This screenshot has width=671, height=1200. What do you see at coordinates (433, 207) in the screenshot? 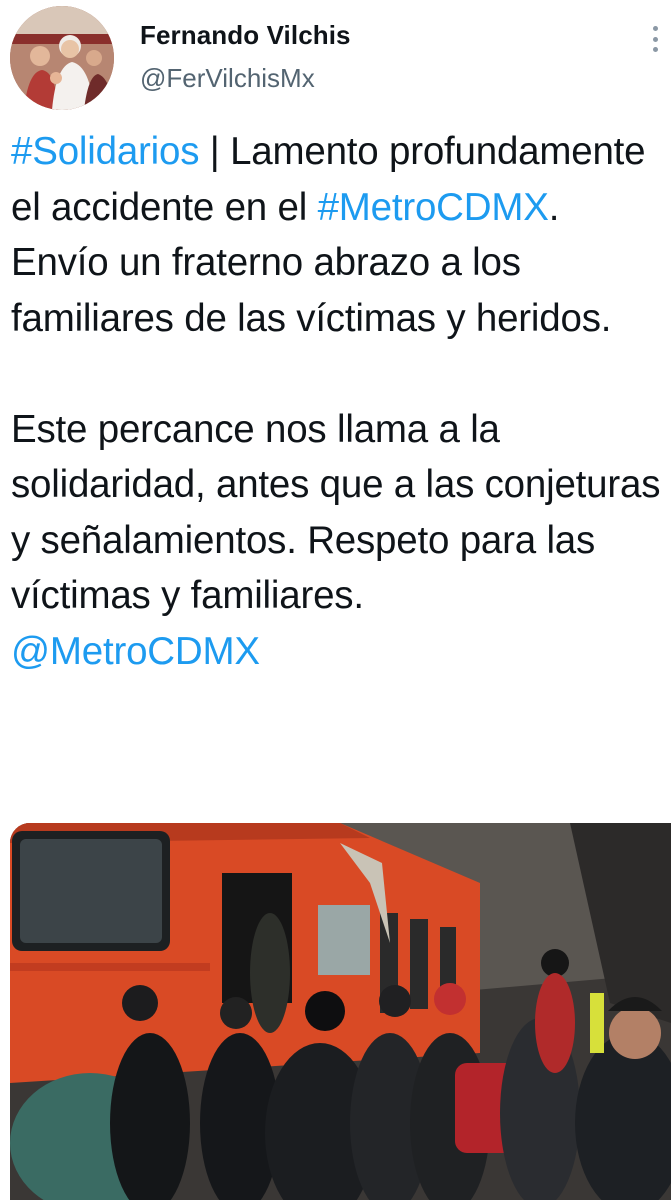
I see `hashtag-metrocdmx-link: #MetroCDMX` at bounding box center [433, 207].